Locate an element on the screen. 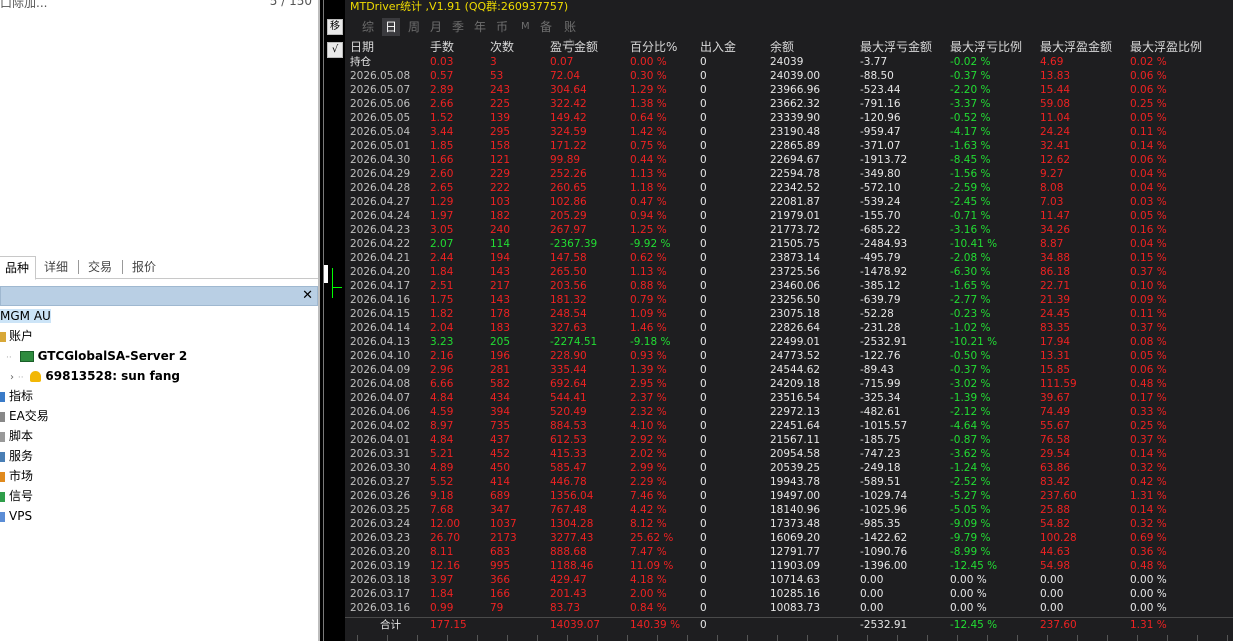 Image resolution: width=1233 pixels, height=641 pixels. tab-symbols: 品种 is located at coordinates (18, 268).